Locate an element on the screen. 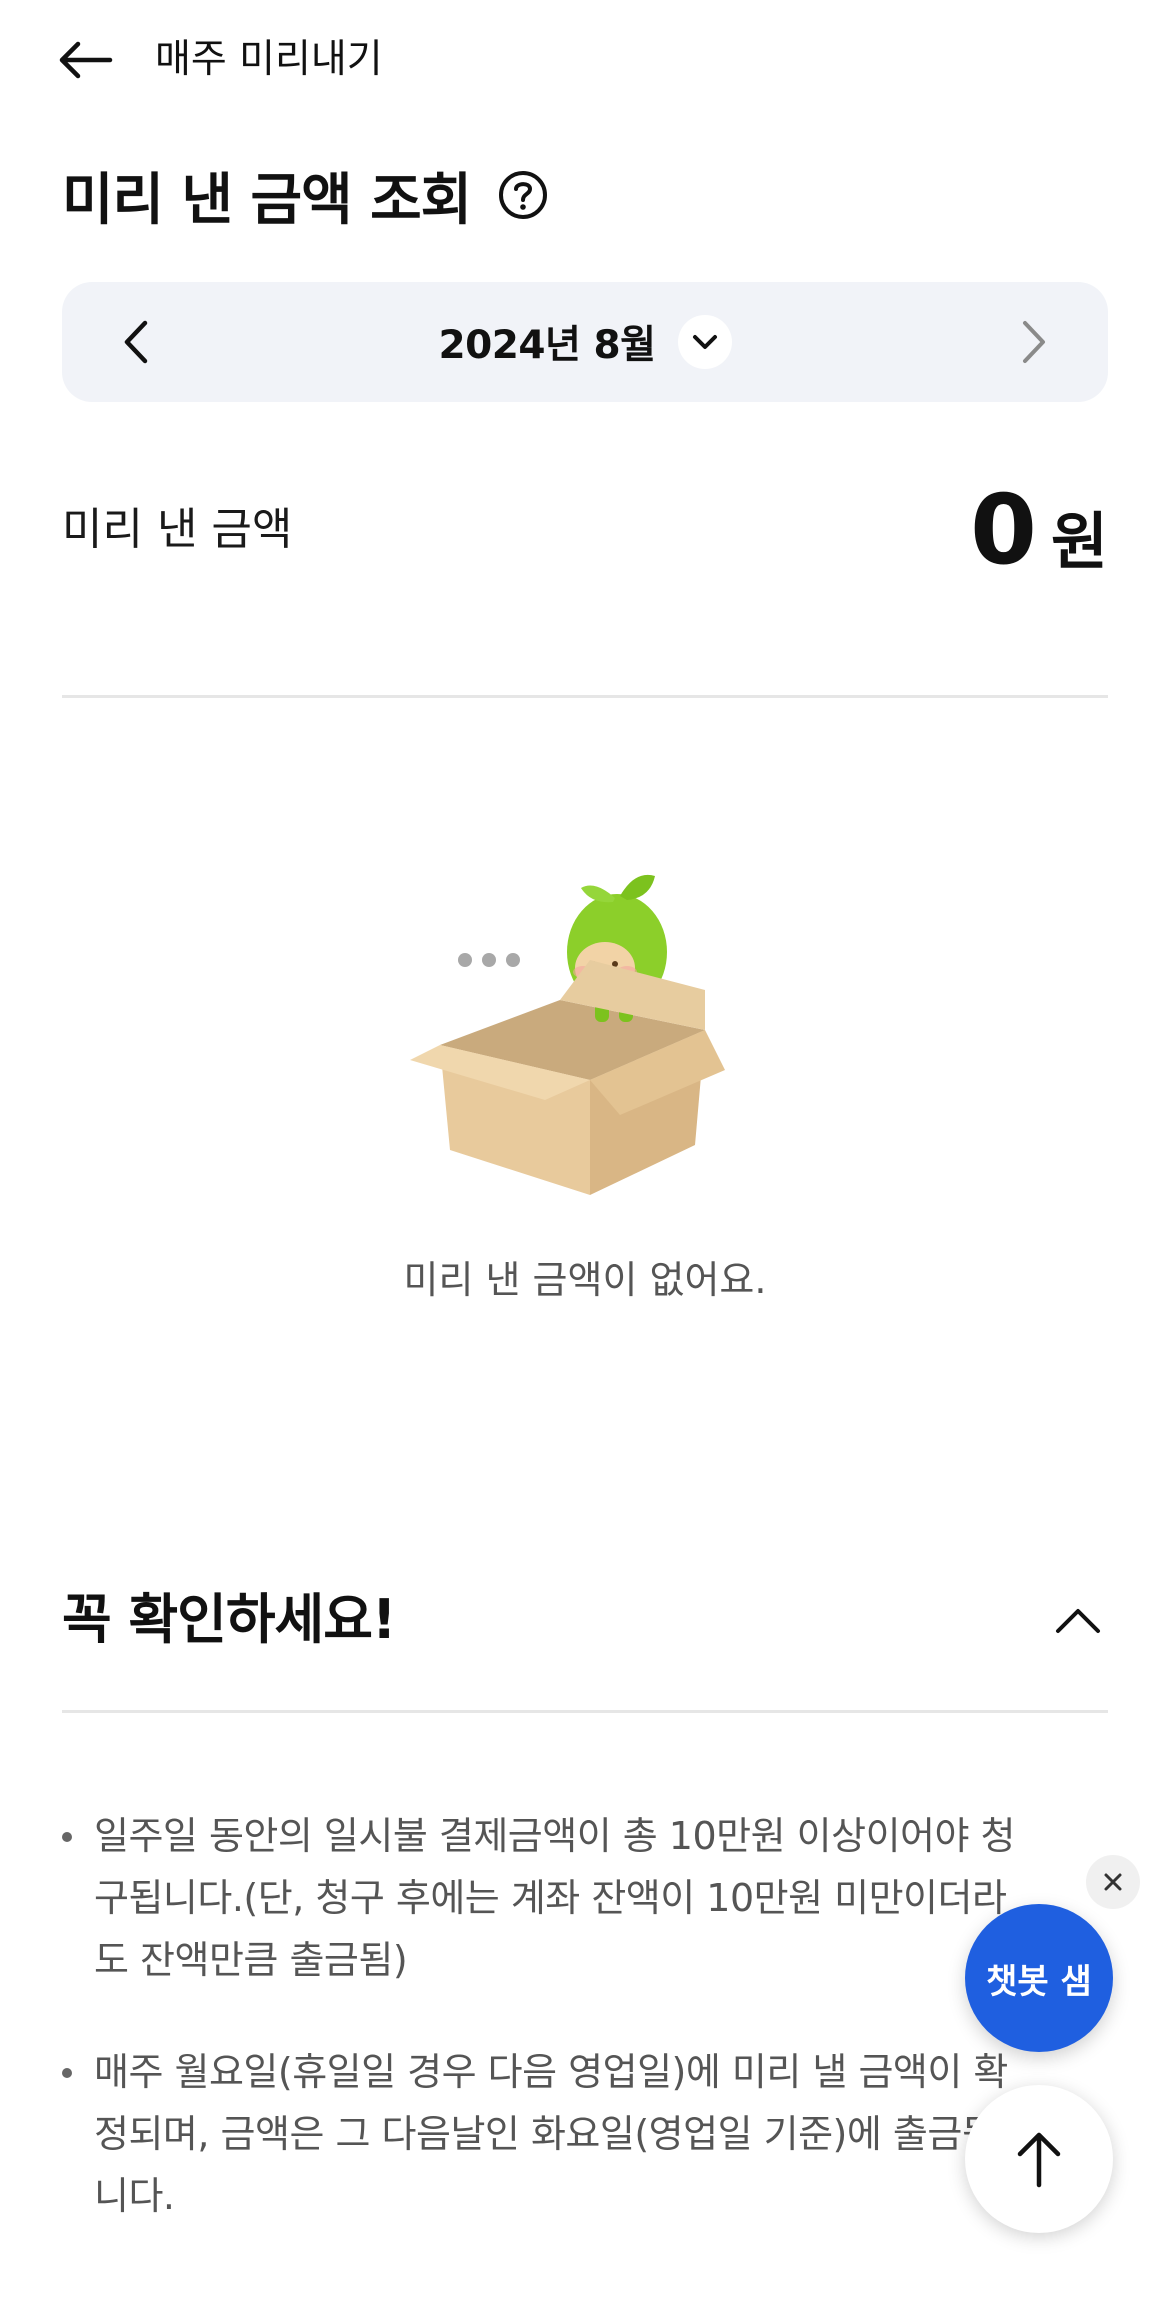  empty-state-message: 미리 낸 금액이 없어요. is located at coordinates (585, 1280).